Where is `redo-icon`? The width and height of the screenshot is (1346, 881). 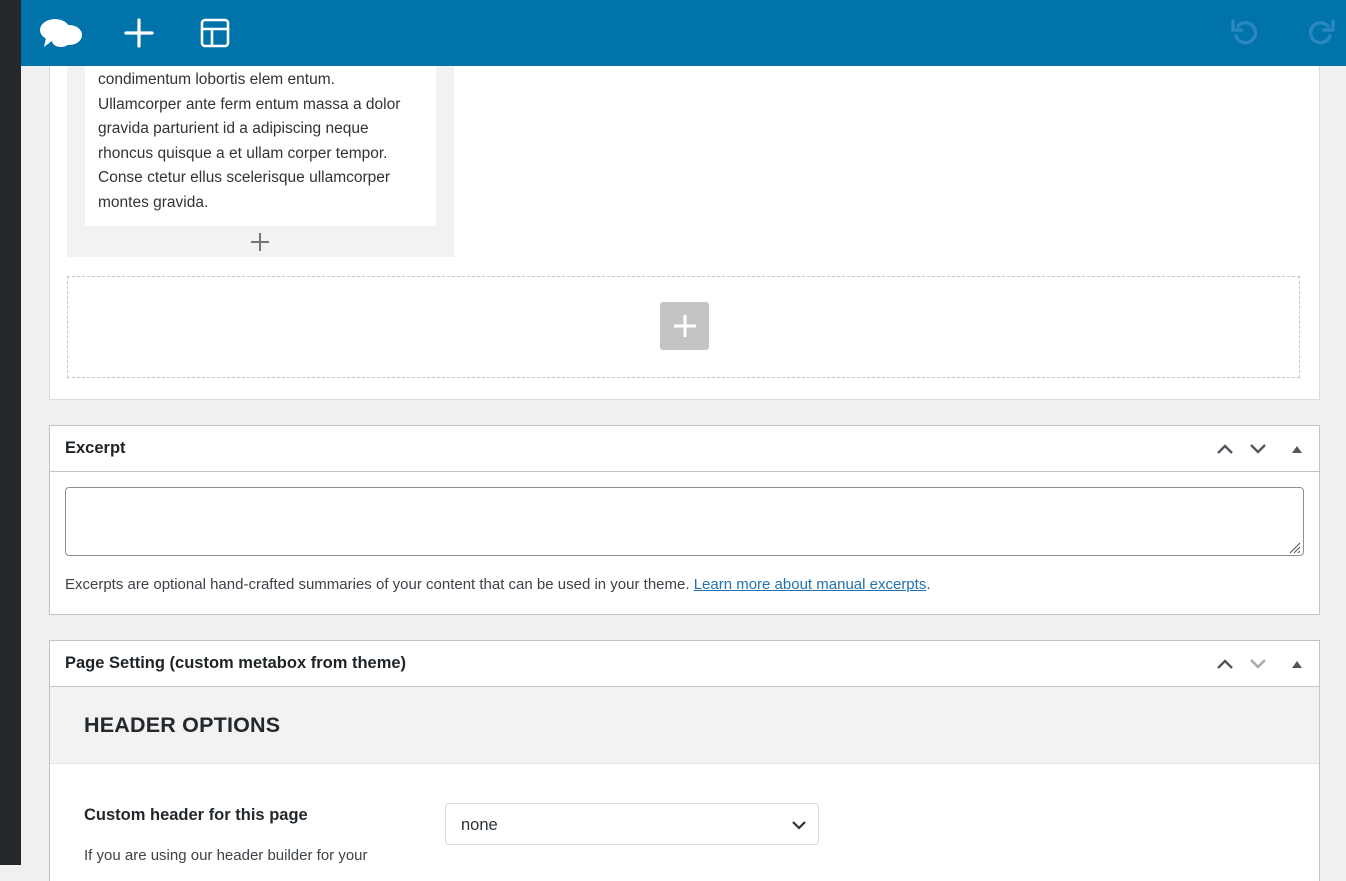 redo-icon is located at coordinates (1321, 32).